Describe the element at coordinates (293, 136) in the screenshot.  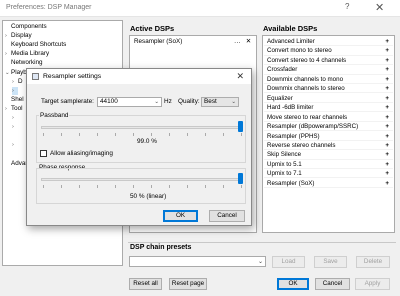
I see `available-dsp-label: Resampler (PPHS)` at that location.